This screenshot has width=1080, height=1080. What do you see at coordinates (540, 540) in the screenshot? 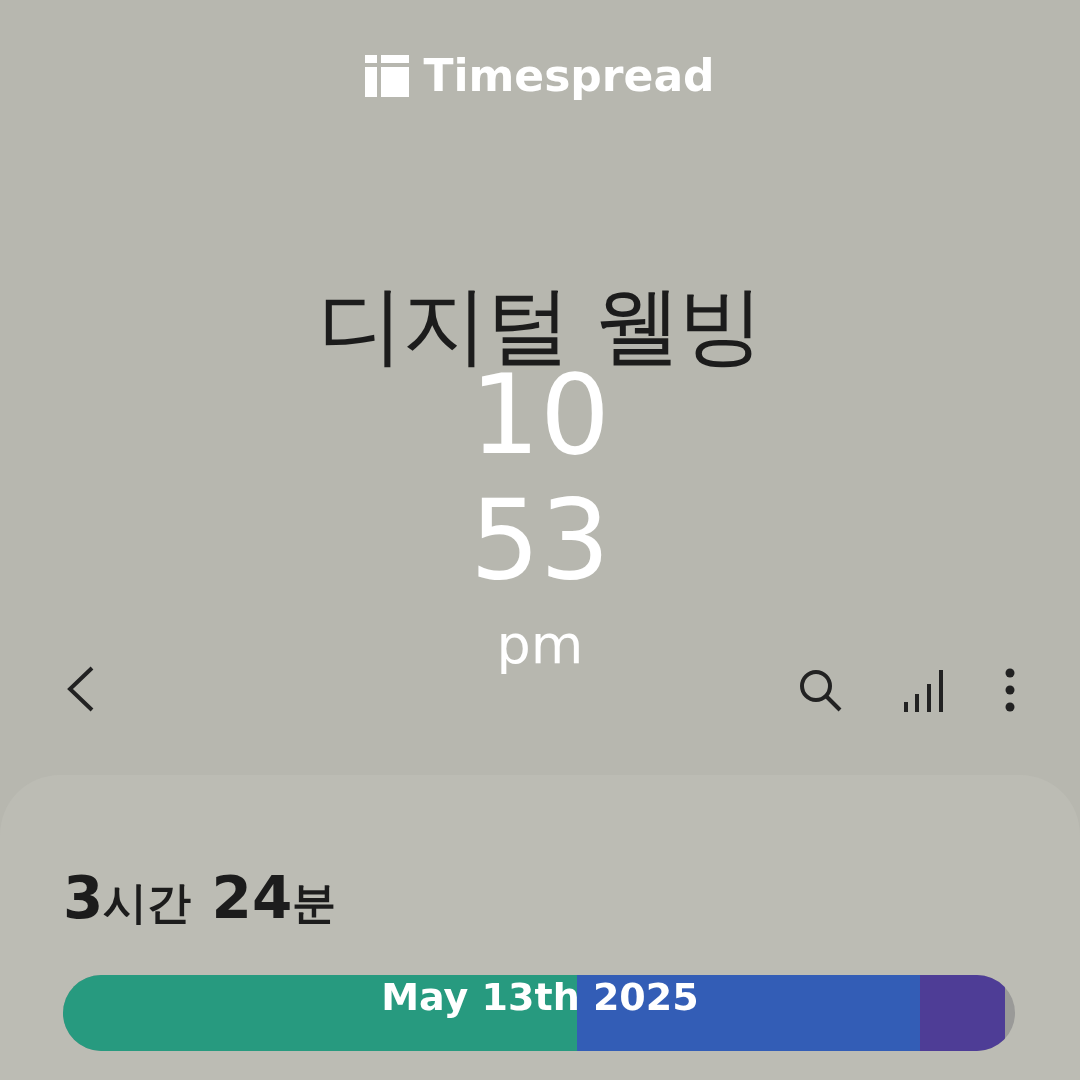
I see `clock-minute: 53` at bounding box center [540, 540].